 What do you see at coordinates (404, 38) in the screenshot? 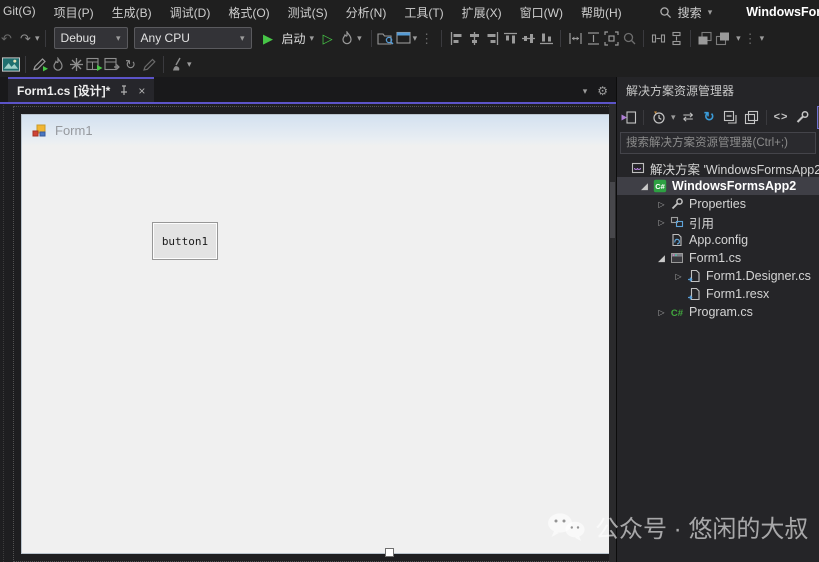
I see `view-designer-button` at bounding box center [404, 38].